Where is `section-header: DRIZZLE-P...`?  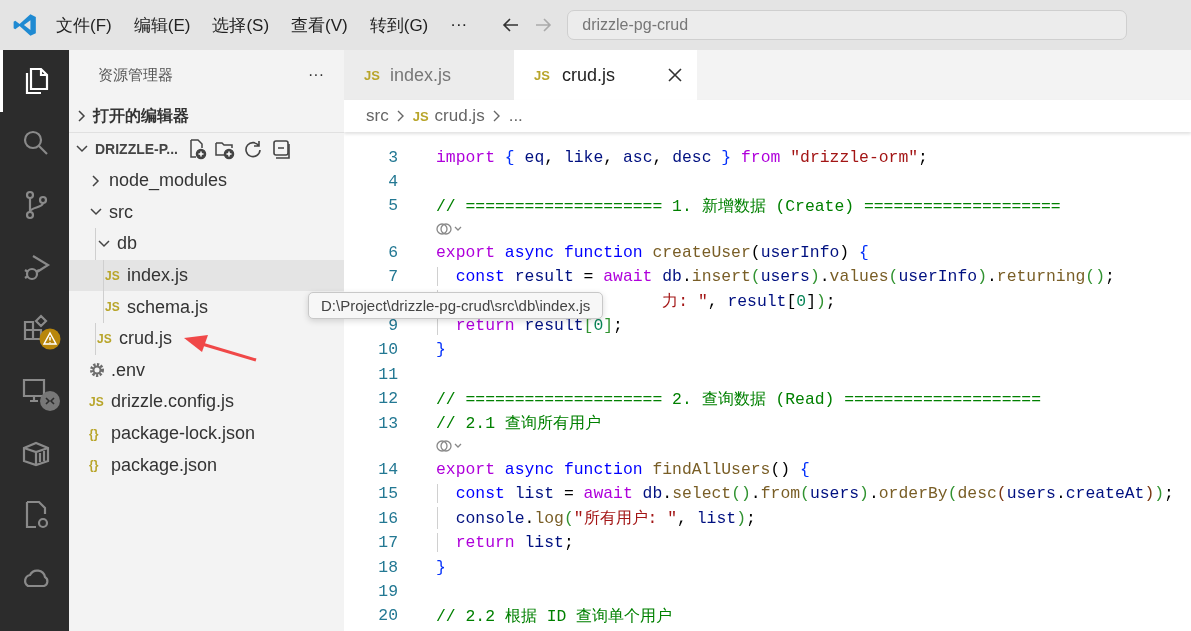
section-header: DRIZZLE-P... is located at coordinates (206, 148).